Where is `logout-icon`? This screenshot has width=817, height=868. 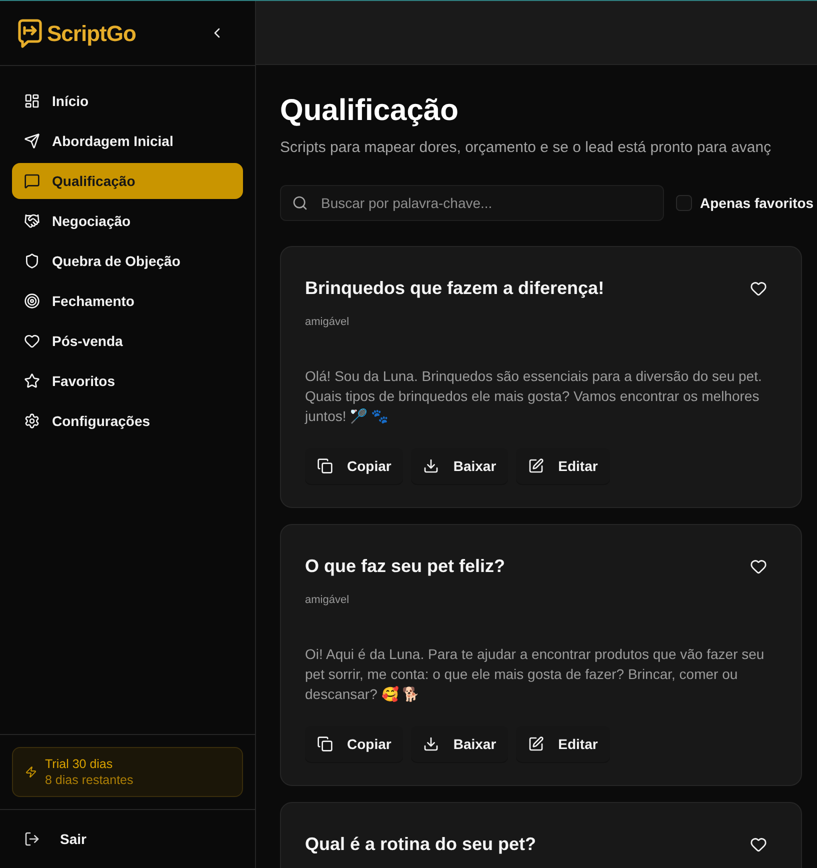
logout-icon is located at coordinates (32, 839).